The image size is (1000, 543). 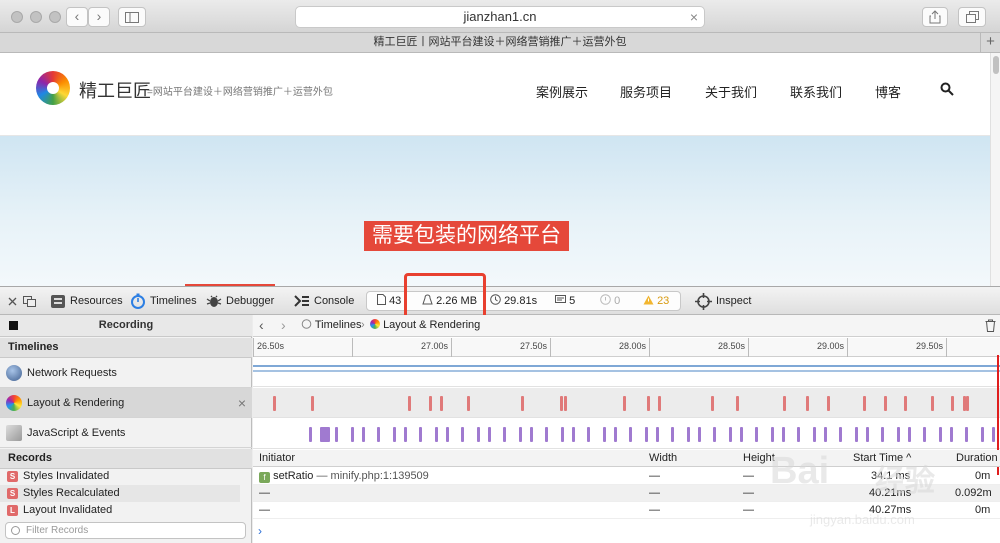 I want to click on breadcrumb-current: Layout & Rendering, so click(x=425, y=325).